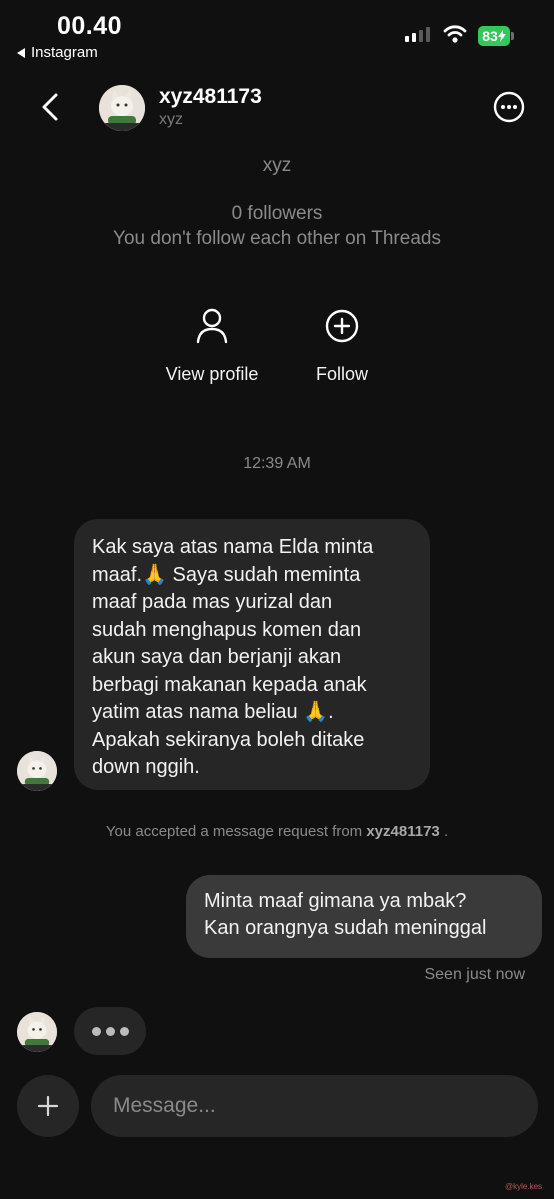  I want to click on plus-circle-icon, so click(342, 326).